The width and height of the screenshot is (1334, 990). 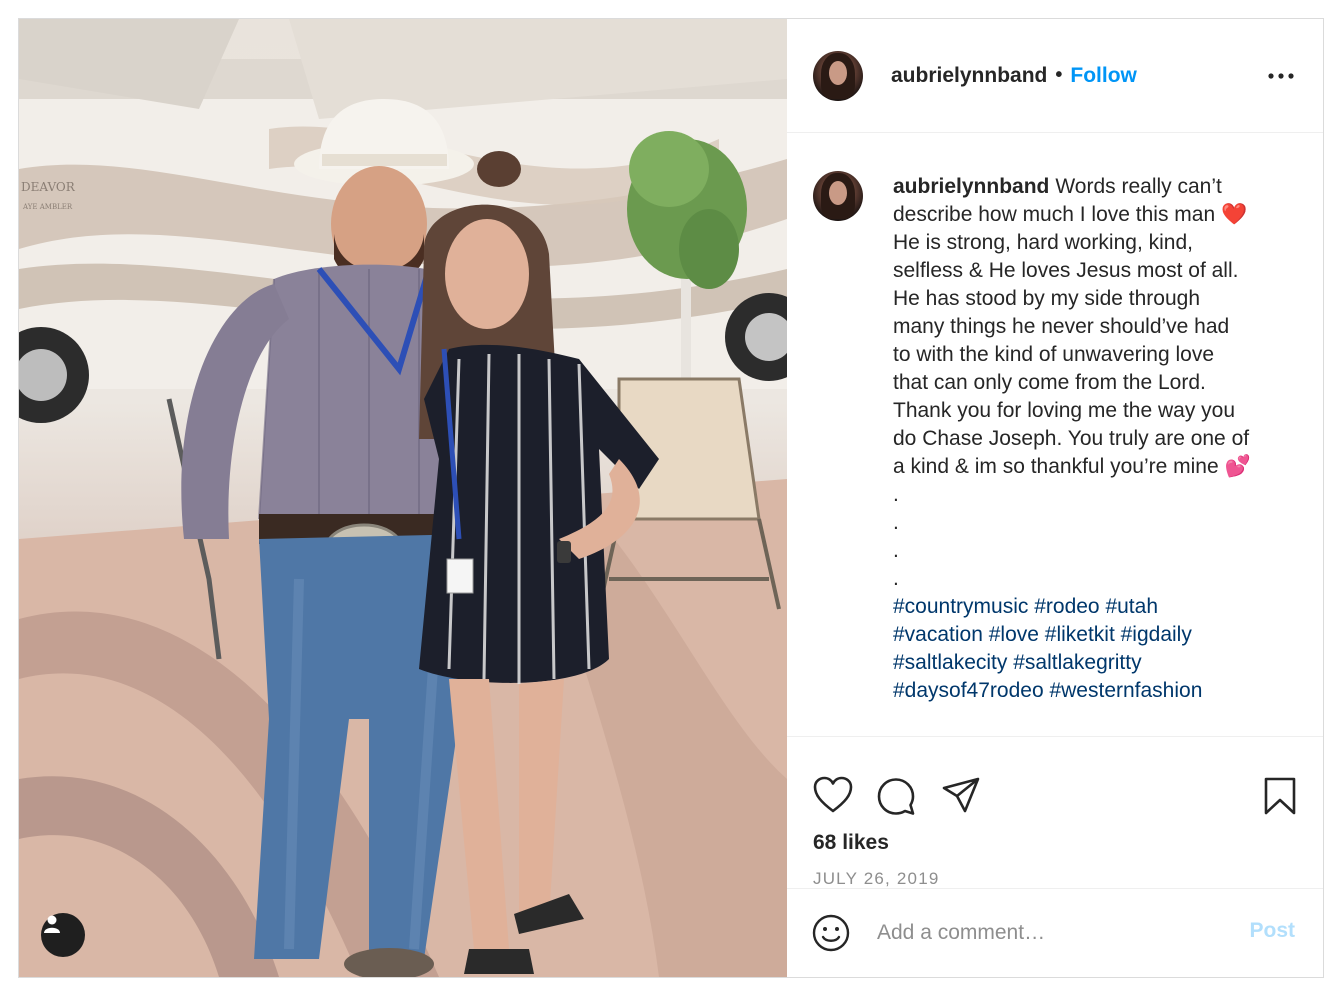 I want to click on avatar, so click(x=838, y=75).